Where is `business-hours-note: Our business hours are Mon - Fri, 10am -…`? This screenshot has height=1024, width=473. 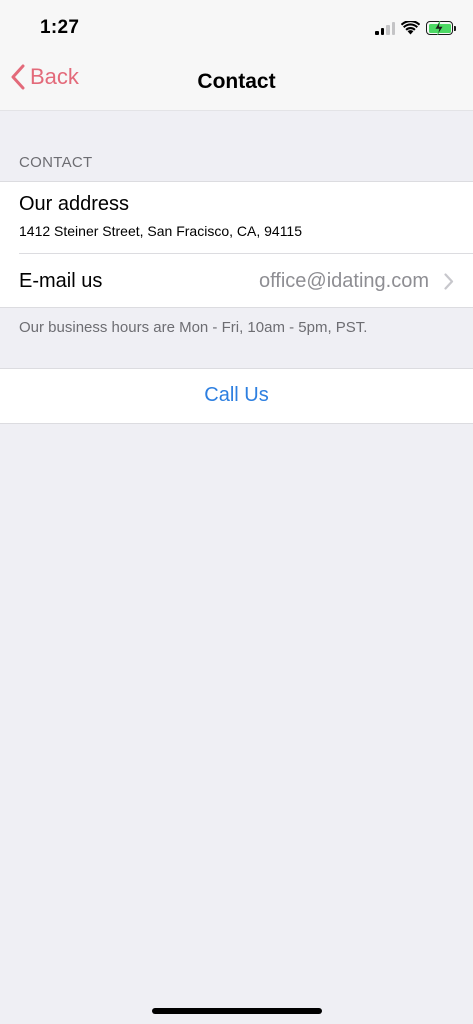
business-hours-note: Our business hours are Mon - Fri, 10am -… is located at coordinates (193, 327).